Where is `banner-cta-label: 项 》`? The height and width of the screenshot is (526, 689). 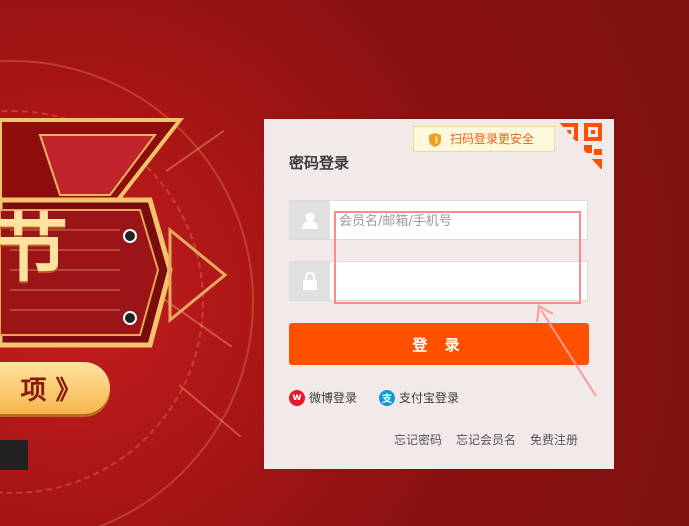
banner-cta-label: 项 》 is located at coordinates (51, 390).